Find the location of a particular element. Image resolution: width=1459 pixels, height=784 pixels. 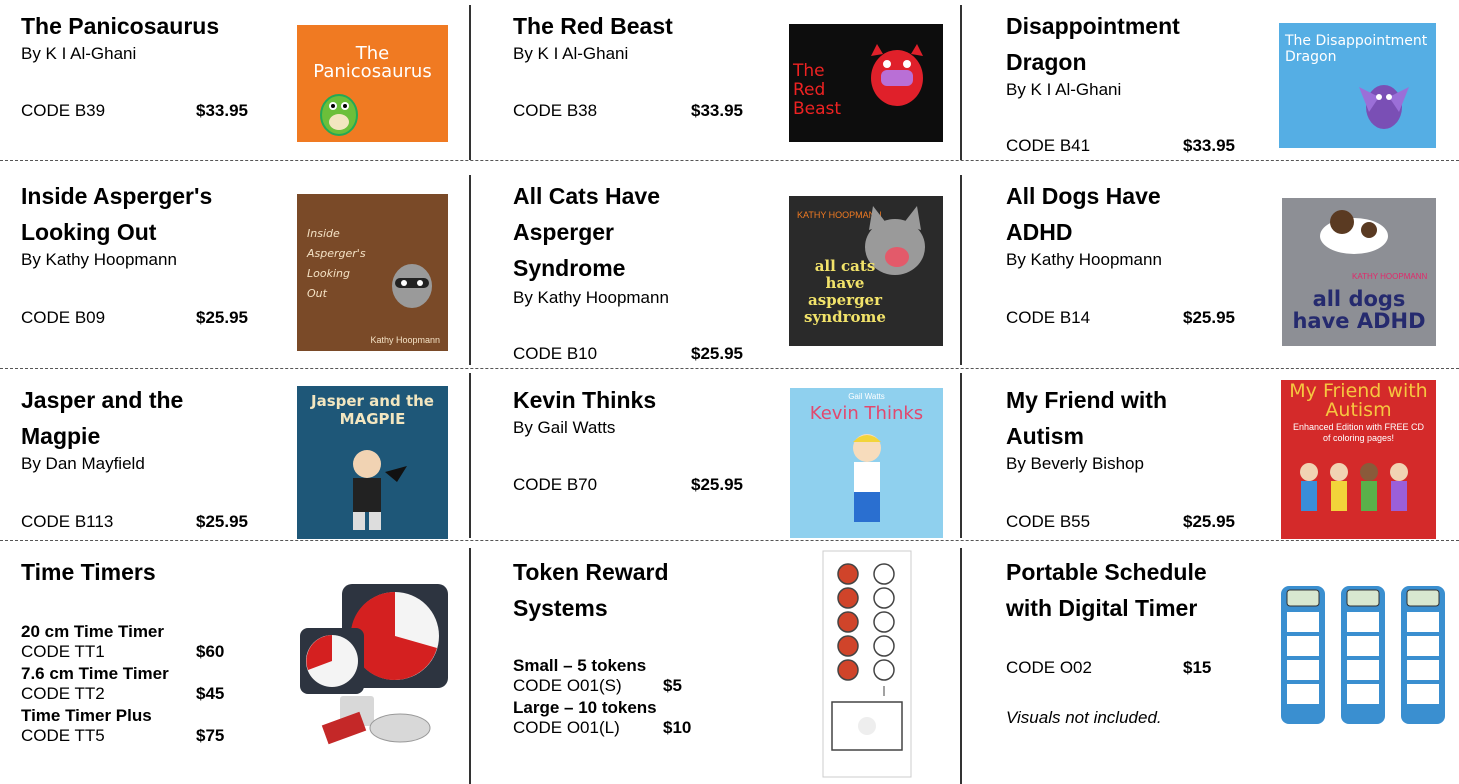

item-price: $10 is located at coordinates (677, 727).